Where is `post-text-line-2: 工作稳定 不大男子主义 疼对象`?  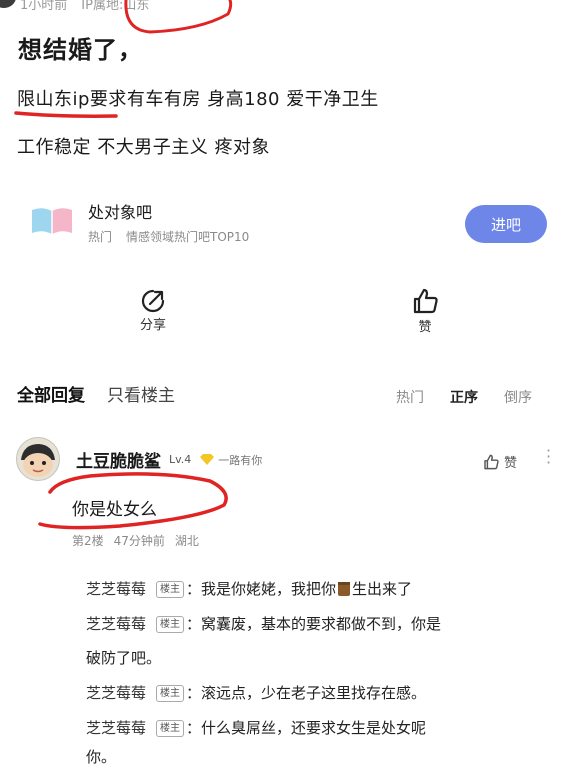
post-text-line-2: 工作稳定 不大男子主义 疼对象 is located at coordinates (143, 147).